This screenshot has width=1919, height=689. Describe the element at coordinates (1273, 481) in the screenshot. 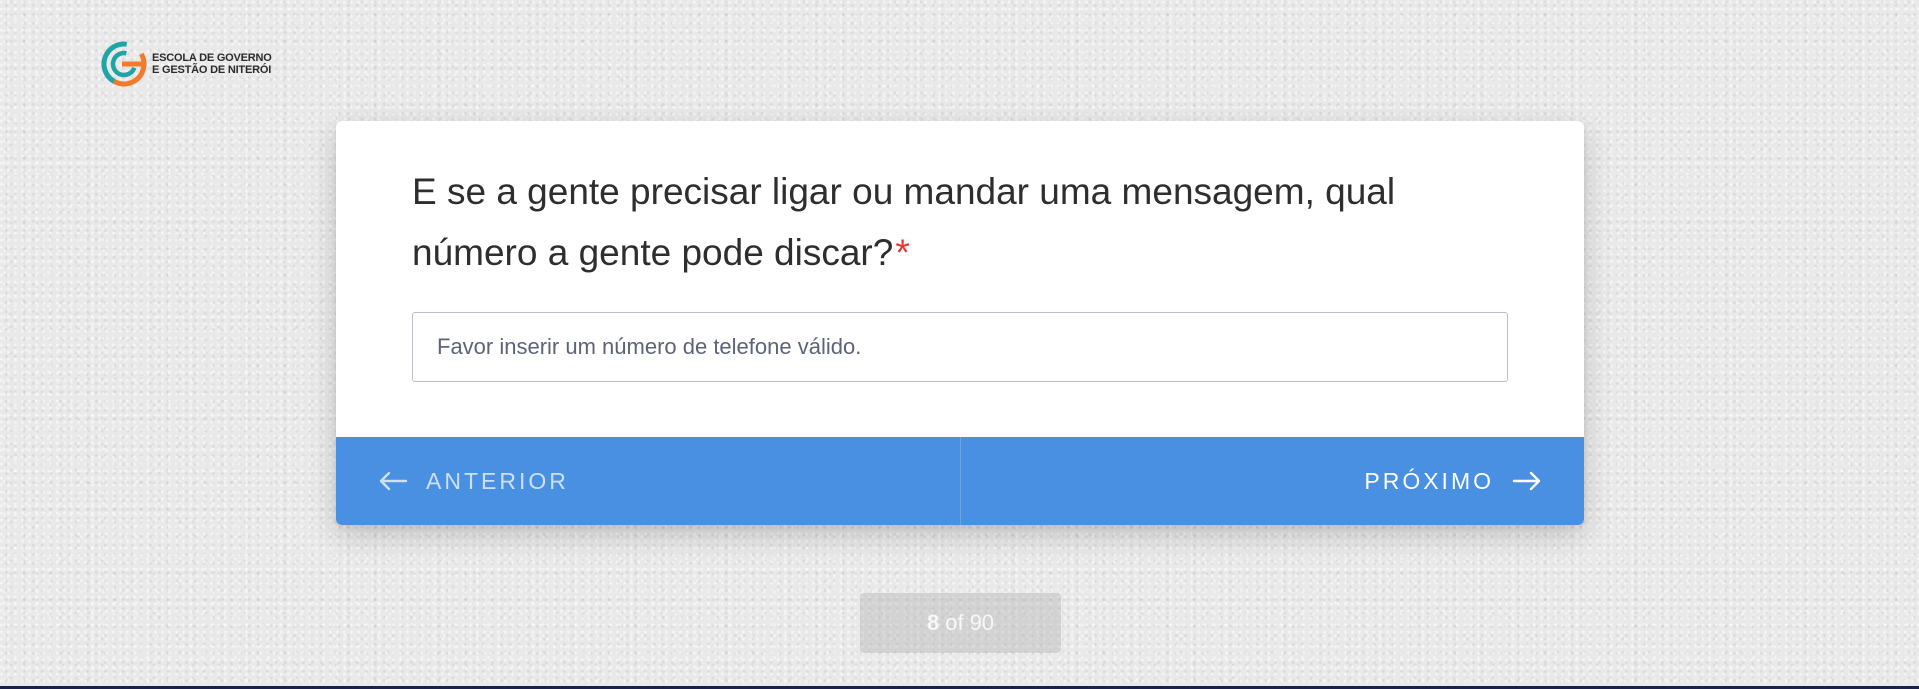

I see `next-button: PRÓXIMO` at that location.